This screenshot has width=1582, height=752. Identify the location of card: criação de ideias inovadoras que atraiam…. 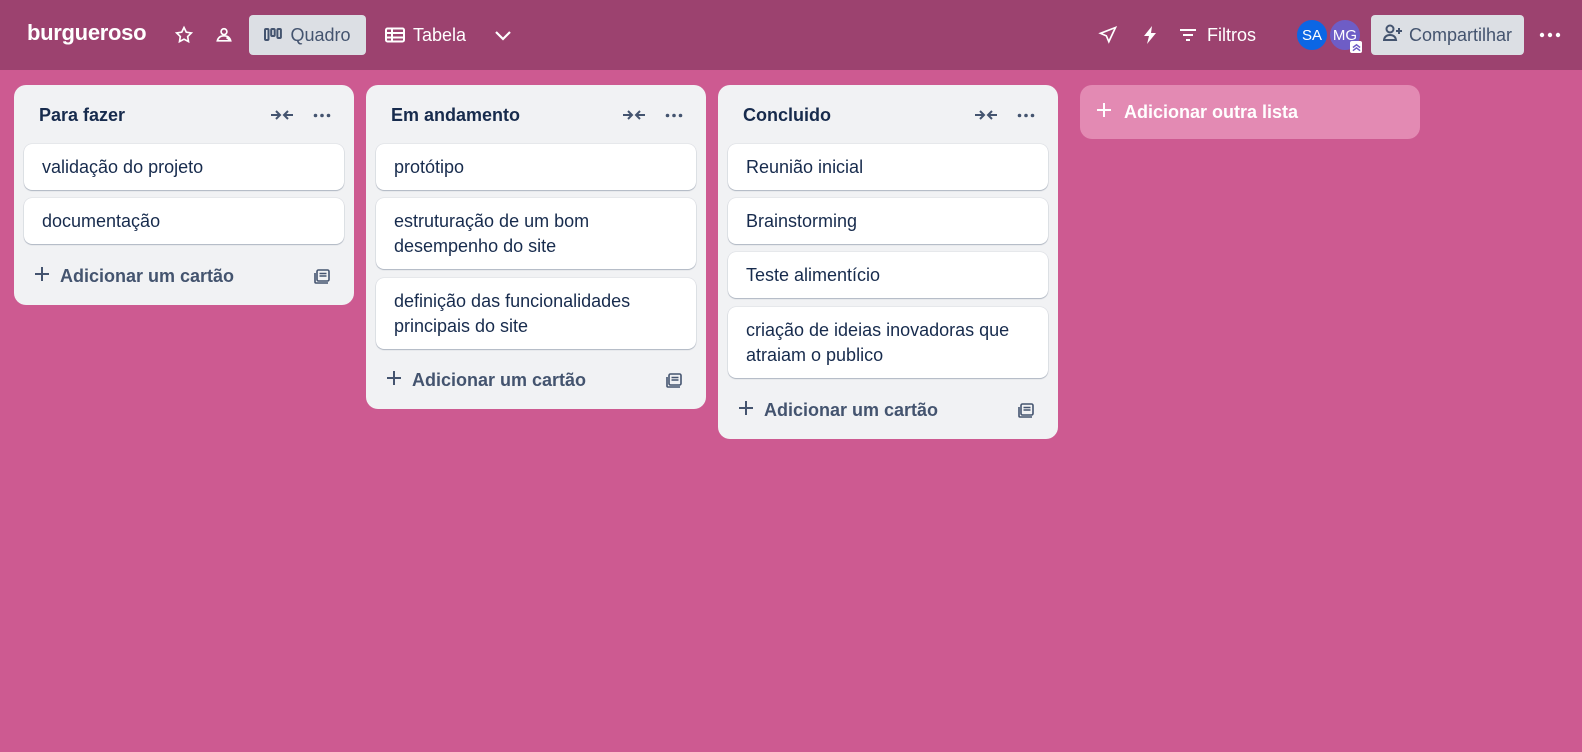
(888, 342).